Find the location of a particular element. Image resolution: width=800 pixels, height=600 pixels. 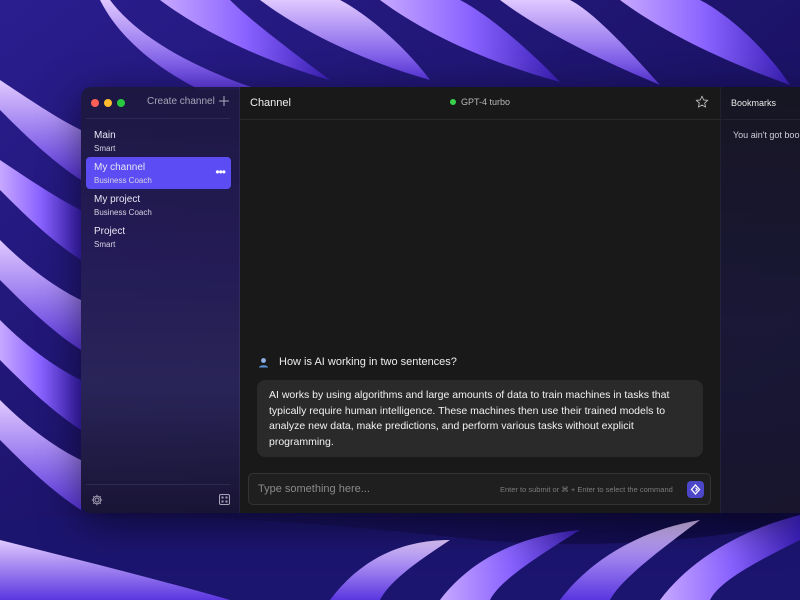

gear-icon is located at coordinates (97, 500).